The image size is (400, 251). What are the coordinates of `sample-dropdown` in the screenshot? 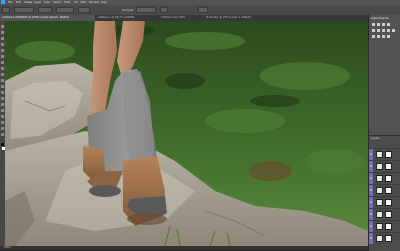 It's located at (146, 10).